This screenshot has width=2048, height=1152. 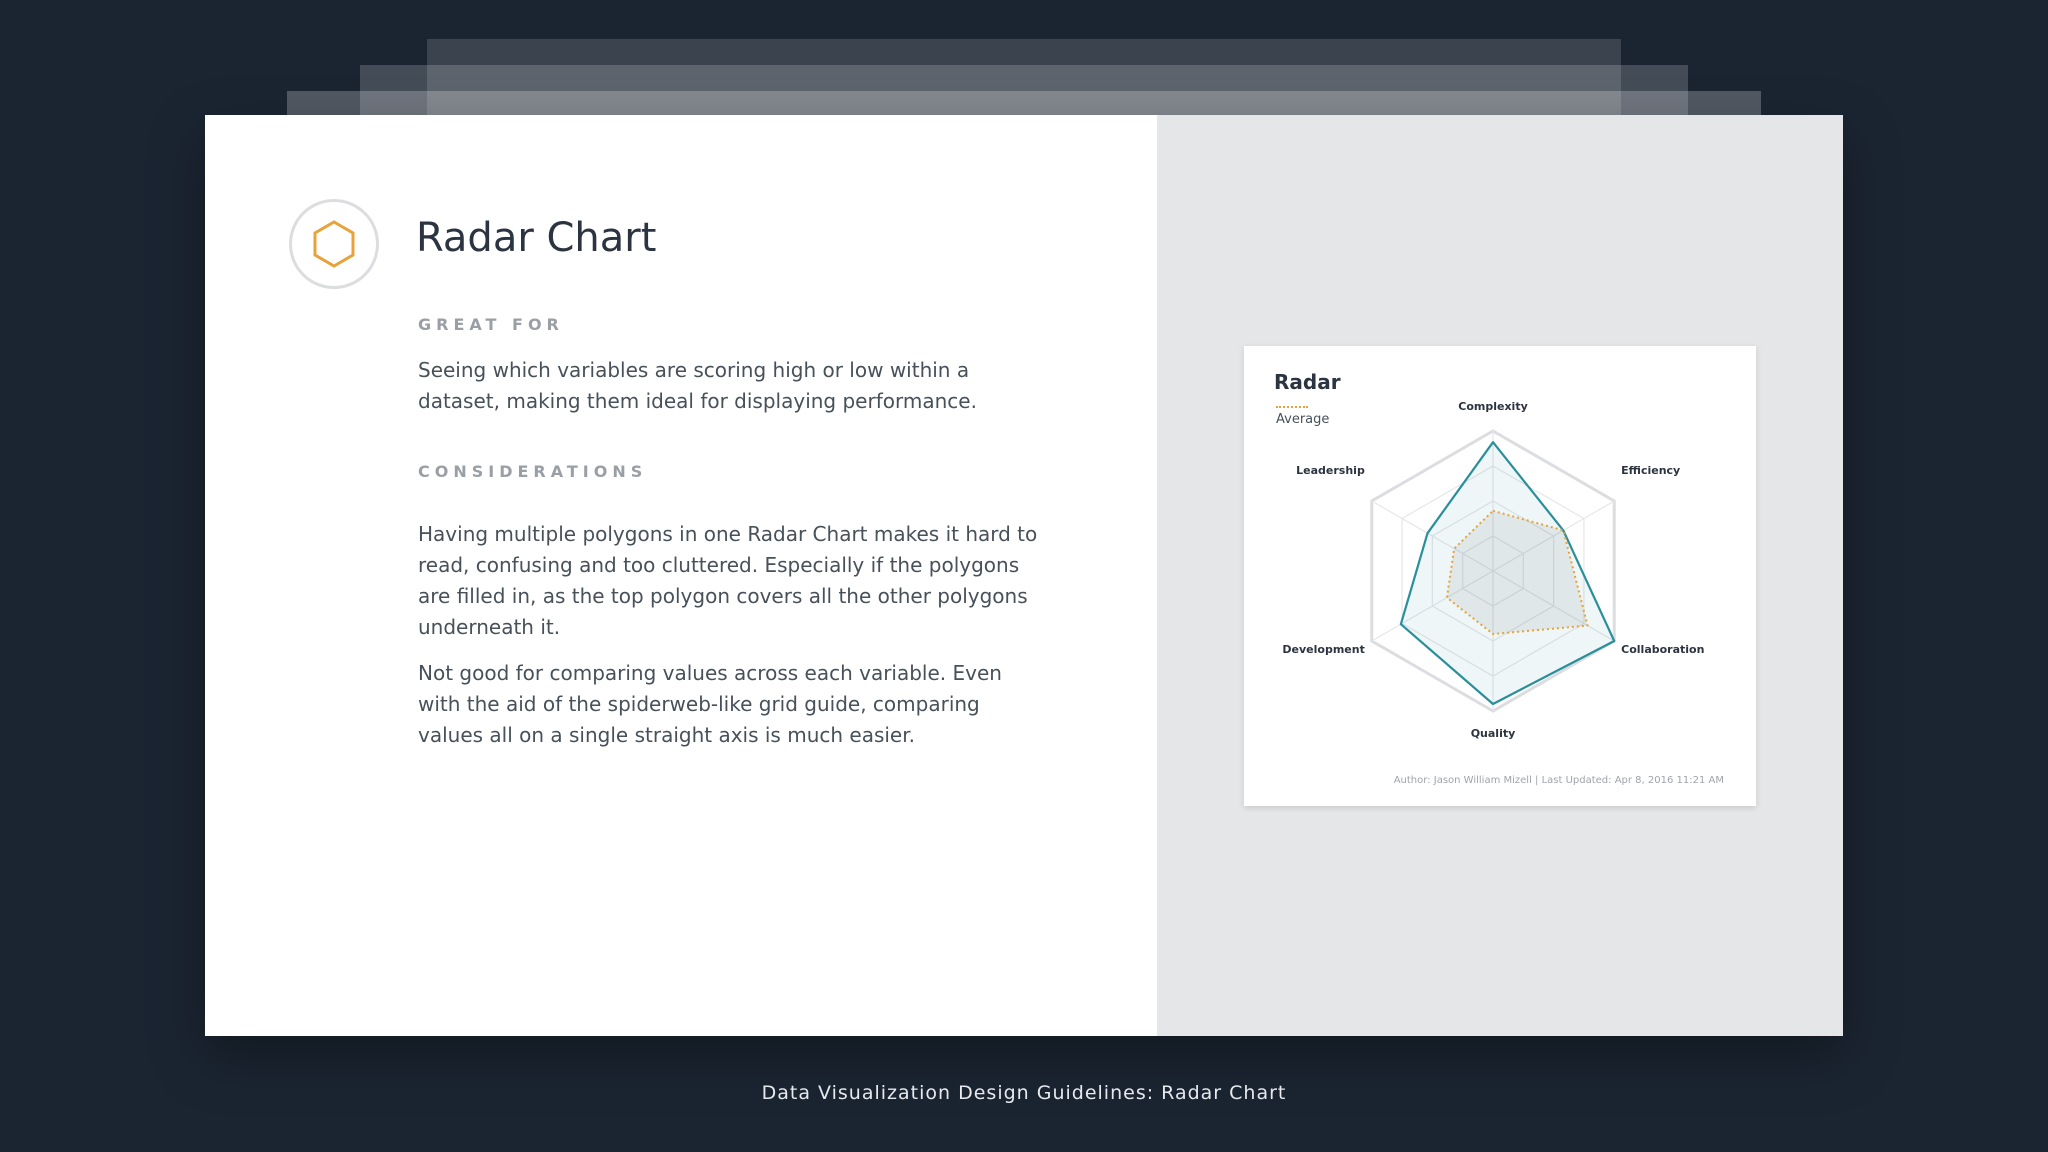 I want to click on page-title: Radar Chart, so click(x=536, y=238).